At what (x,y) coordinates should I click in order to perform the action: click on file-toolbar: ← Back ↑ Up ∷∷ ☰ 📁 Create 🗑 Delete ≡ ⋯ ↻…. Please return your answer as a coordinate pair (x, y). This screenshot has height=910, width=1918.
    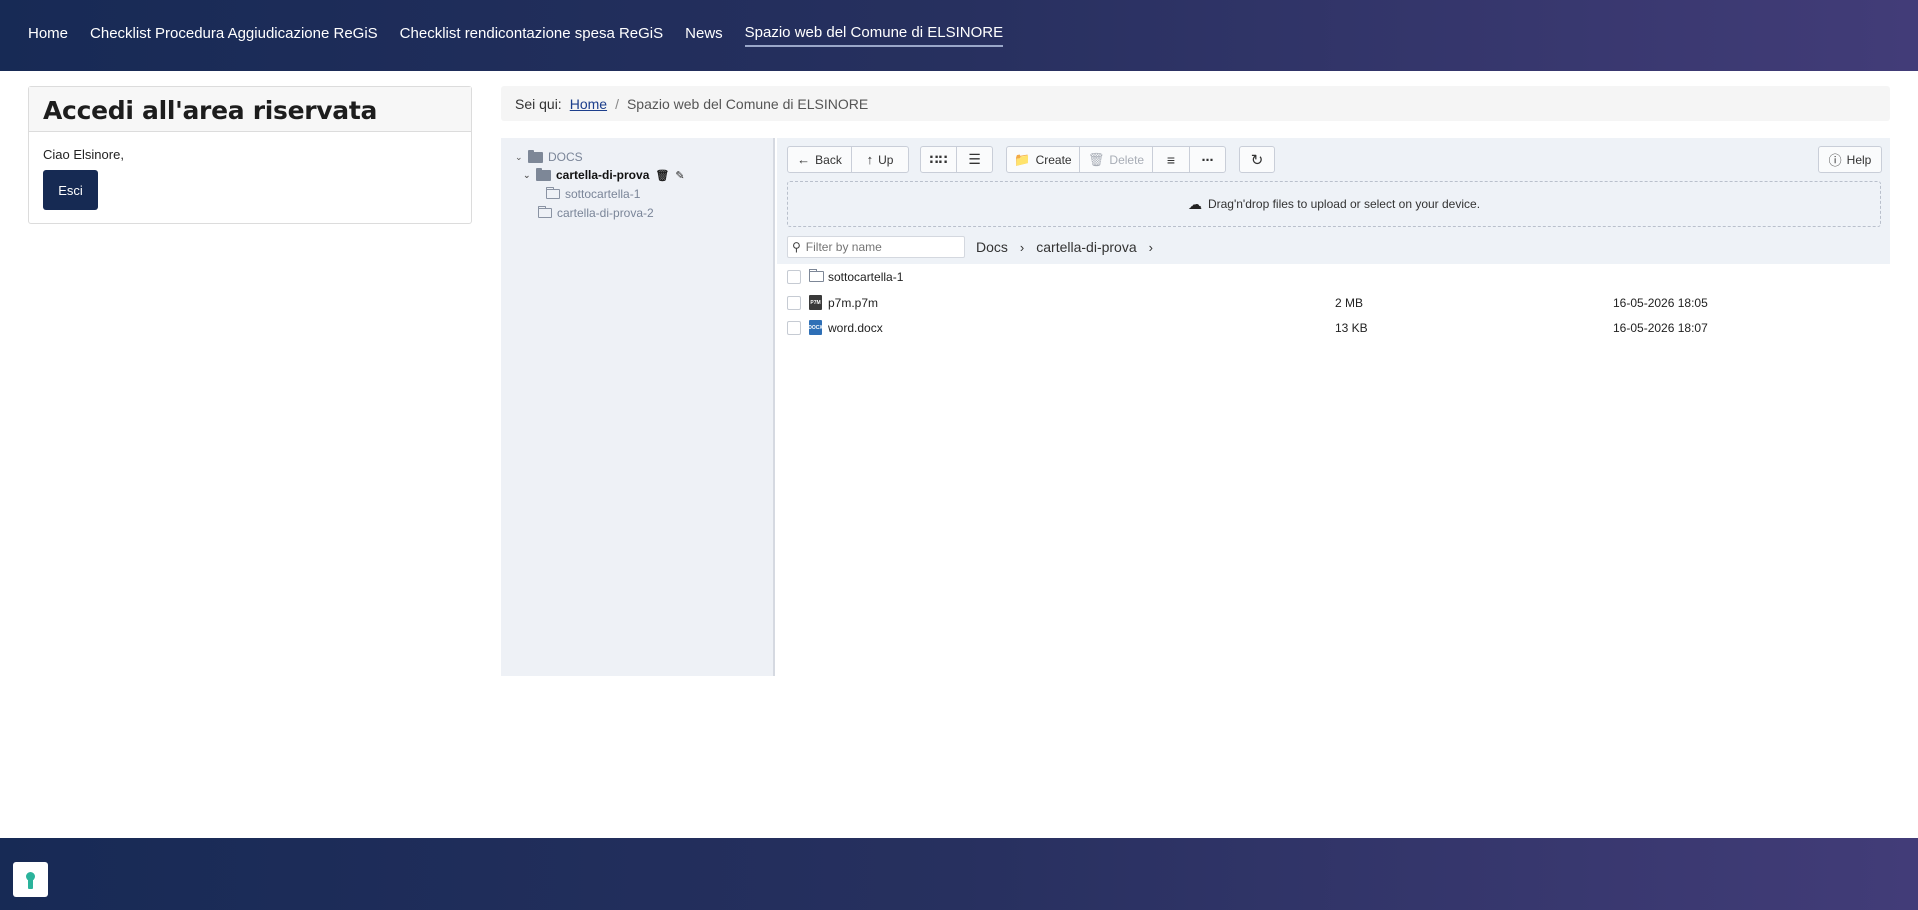
    Looking at the image, I should click on (1333, 201).